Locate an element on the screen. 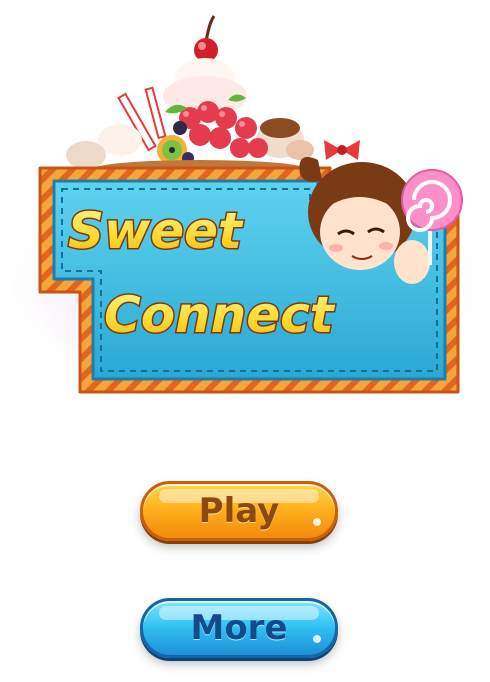  more-button: More is located at coordinates (239, 628).